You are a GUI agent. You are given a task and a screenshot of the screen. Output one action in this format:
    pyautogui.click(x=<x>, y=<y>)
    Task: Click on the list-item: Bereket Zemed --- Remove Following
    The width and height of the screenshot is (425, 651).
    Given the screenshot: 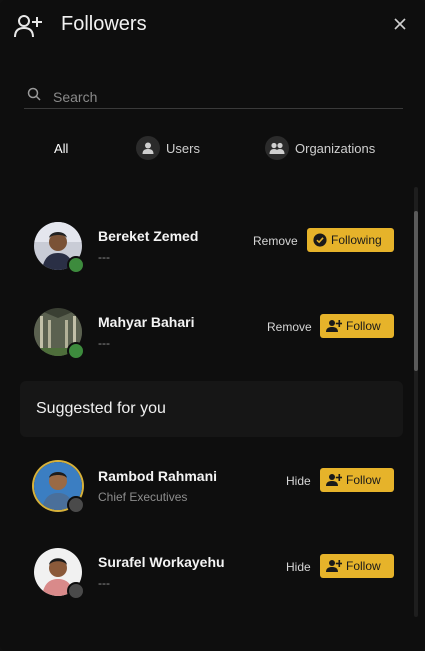 What is the action you would take?
    pyautogui.click(x=205, y=246)
    